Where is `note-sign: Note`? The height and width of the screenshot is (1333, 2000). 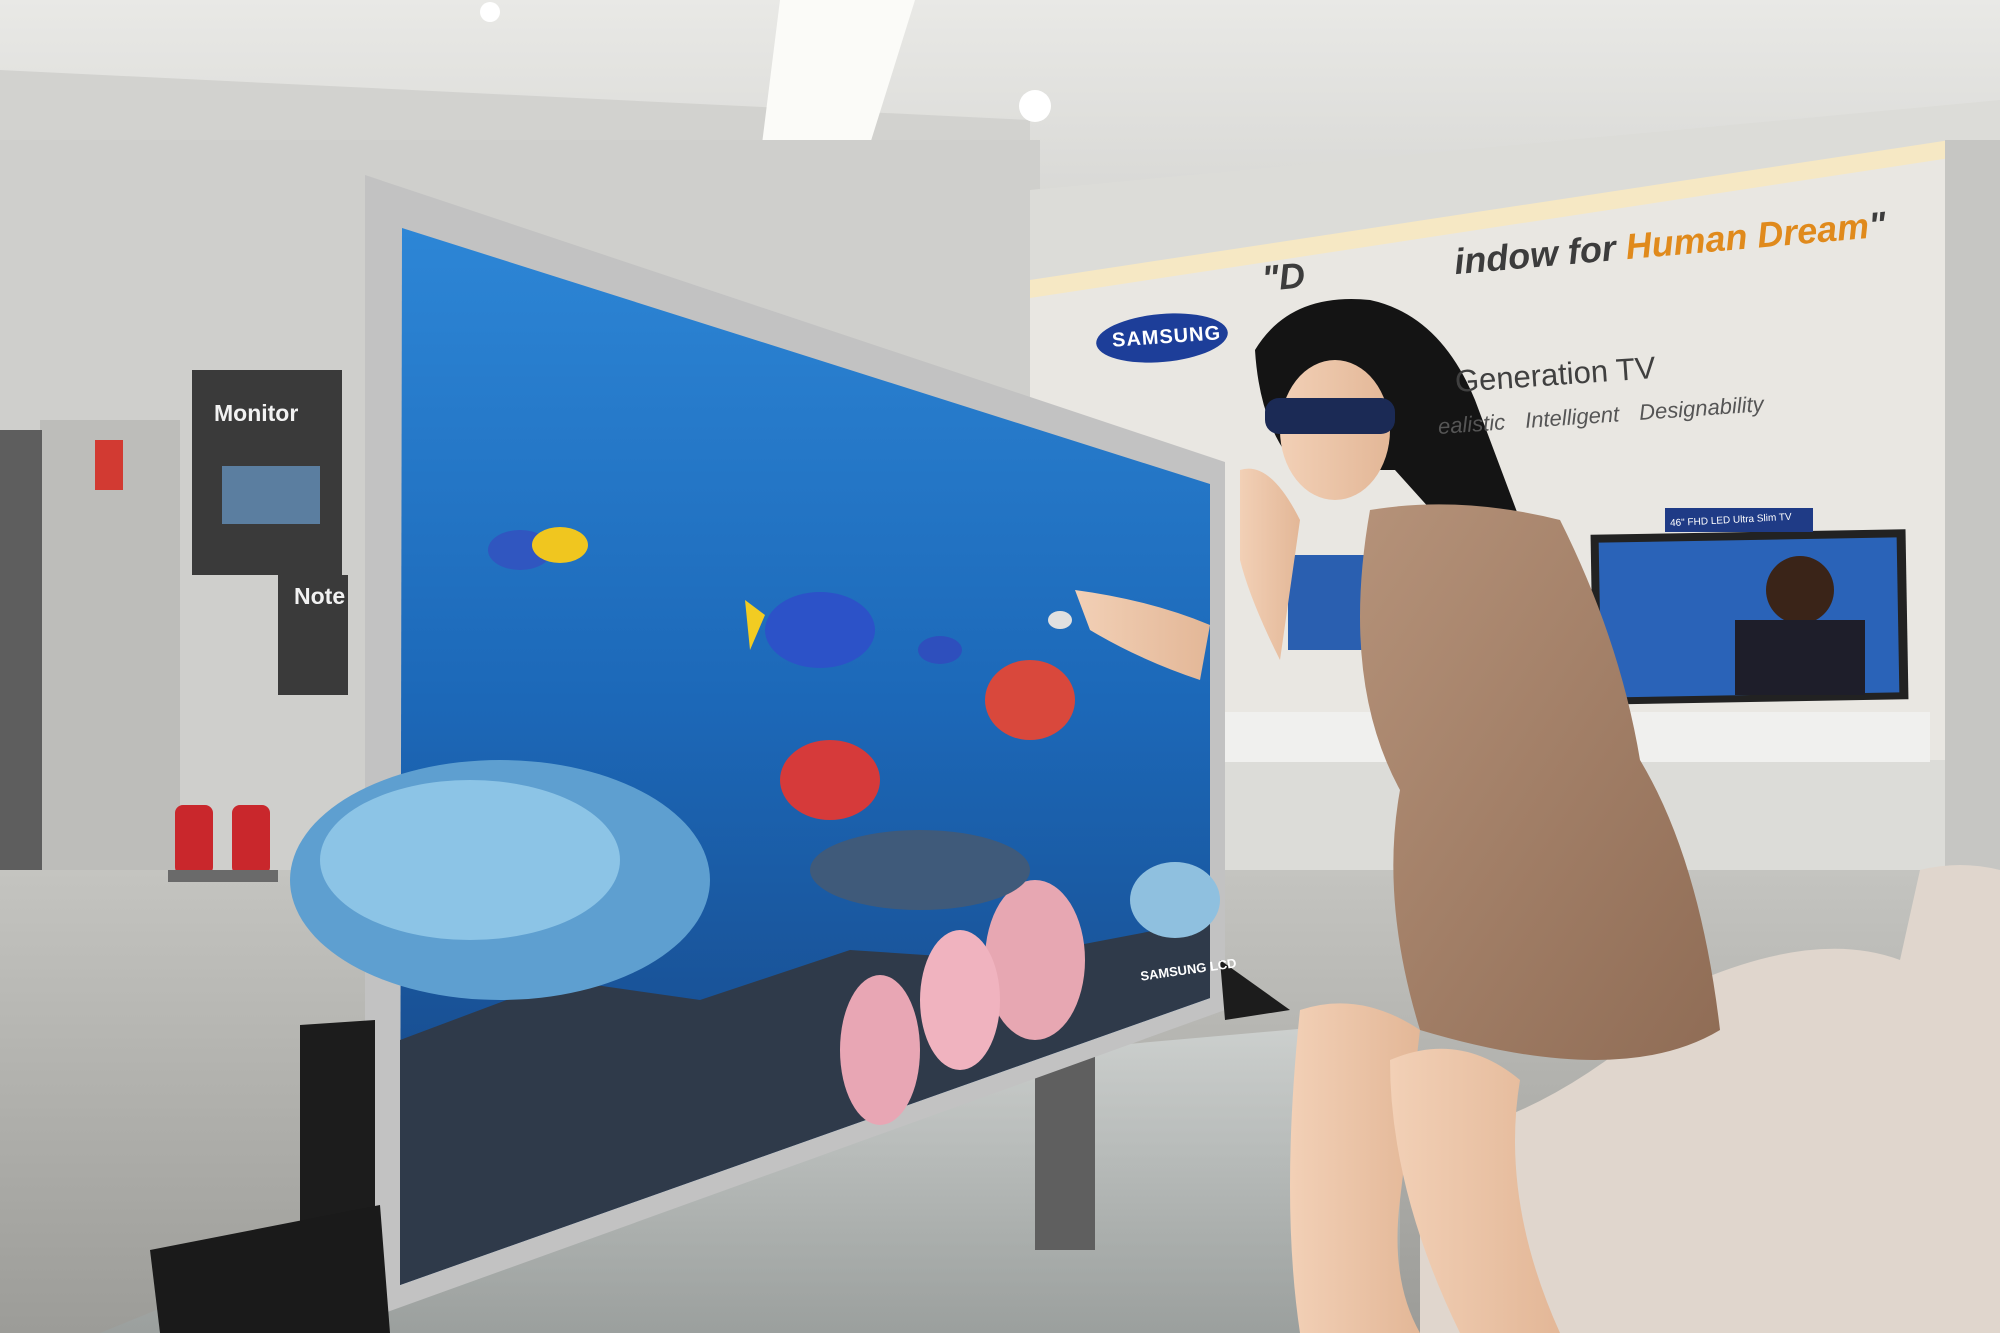 note-sign: Note is located at coordinates (320, 596).